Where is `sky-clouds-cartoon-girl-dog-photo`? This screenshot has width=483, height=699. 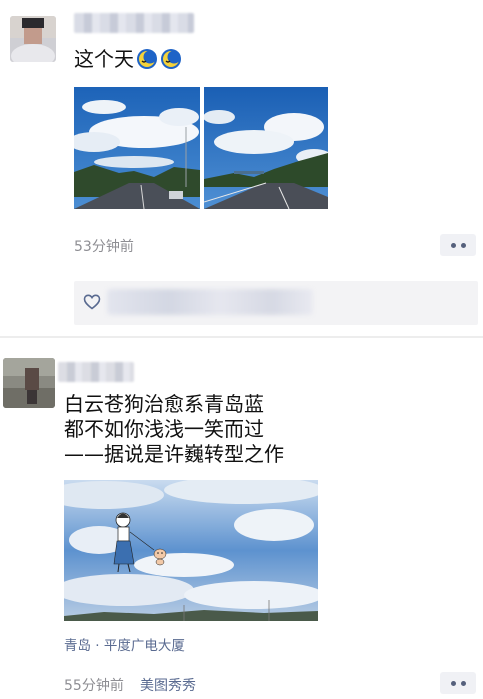
sky-clouds-cartoon-girl-dog-photo is located at coordinates (191, 550).